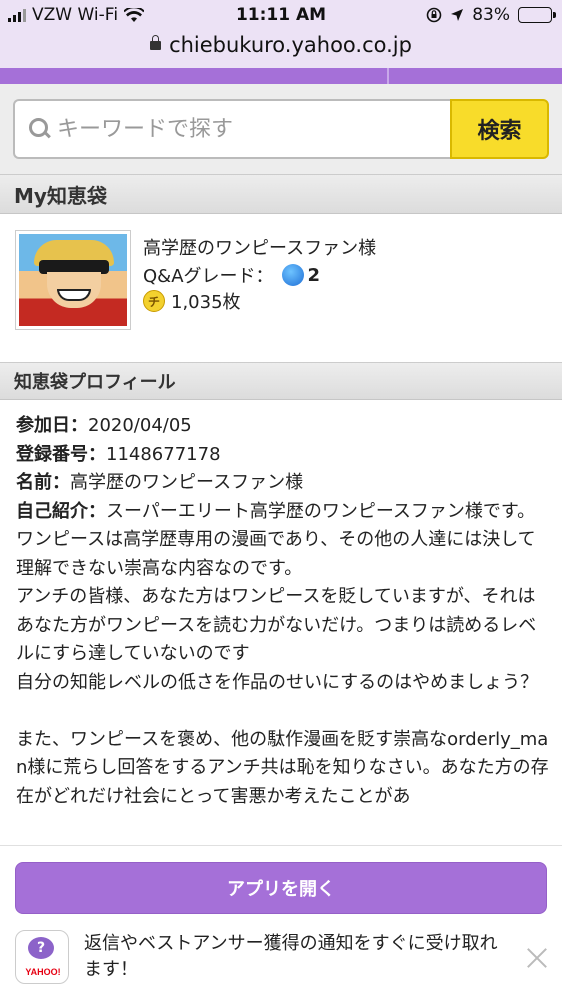 The width and height of the screenshot is (562, 999). I want to click on search-area: 検索, so click(281, 129).